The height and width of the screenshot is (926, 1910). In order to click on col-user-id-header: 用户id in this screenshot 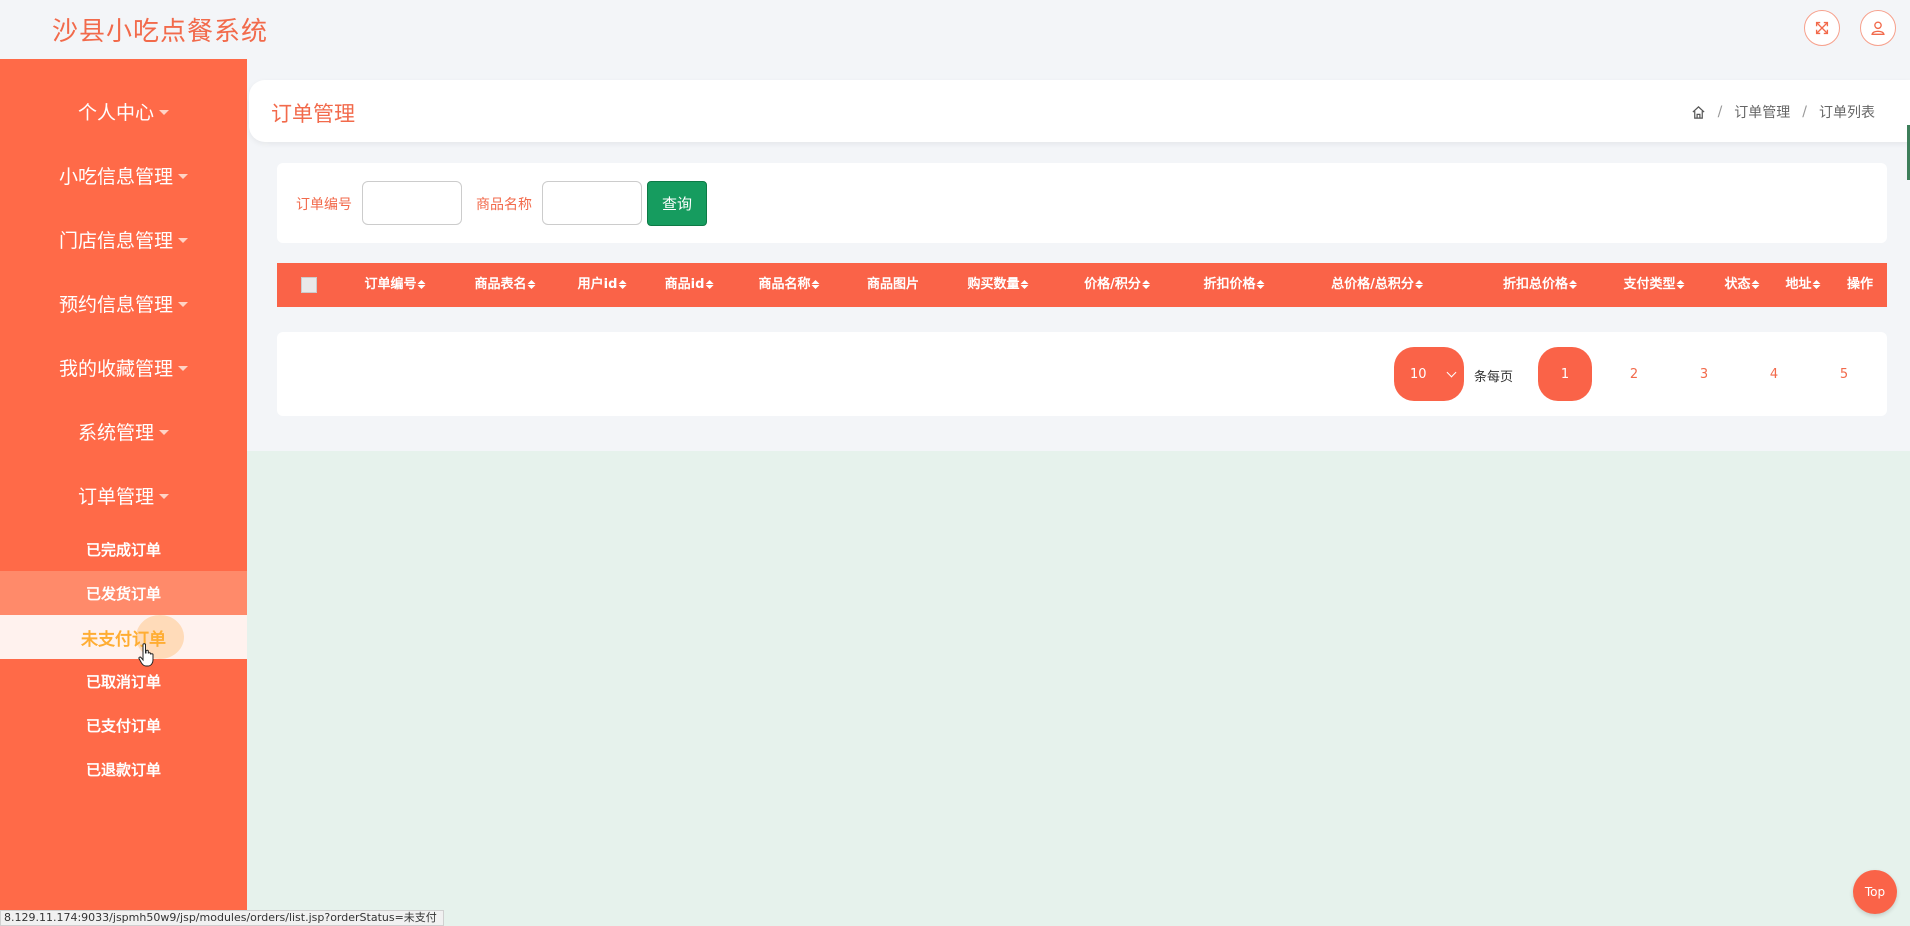, I will do `click(602, 285)`.